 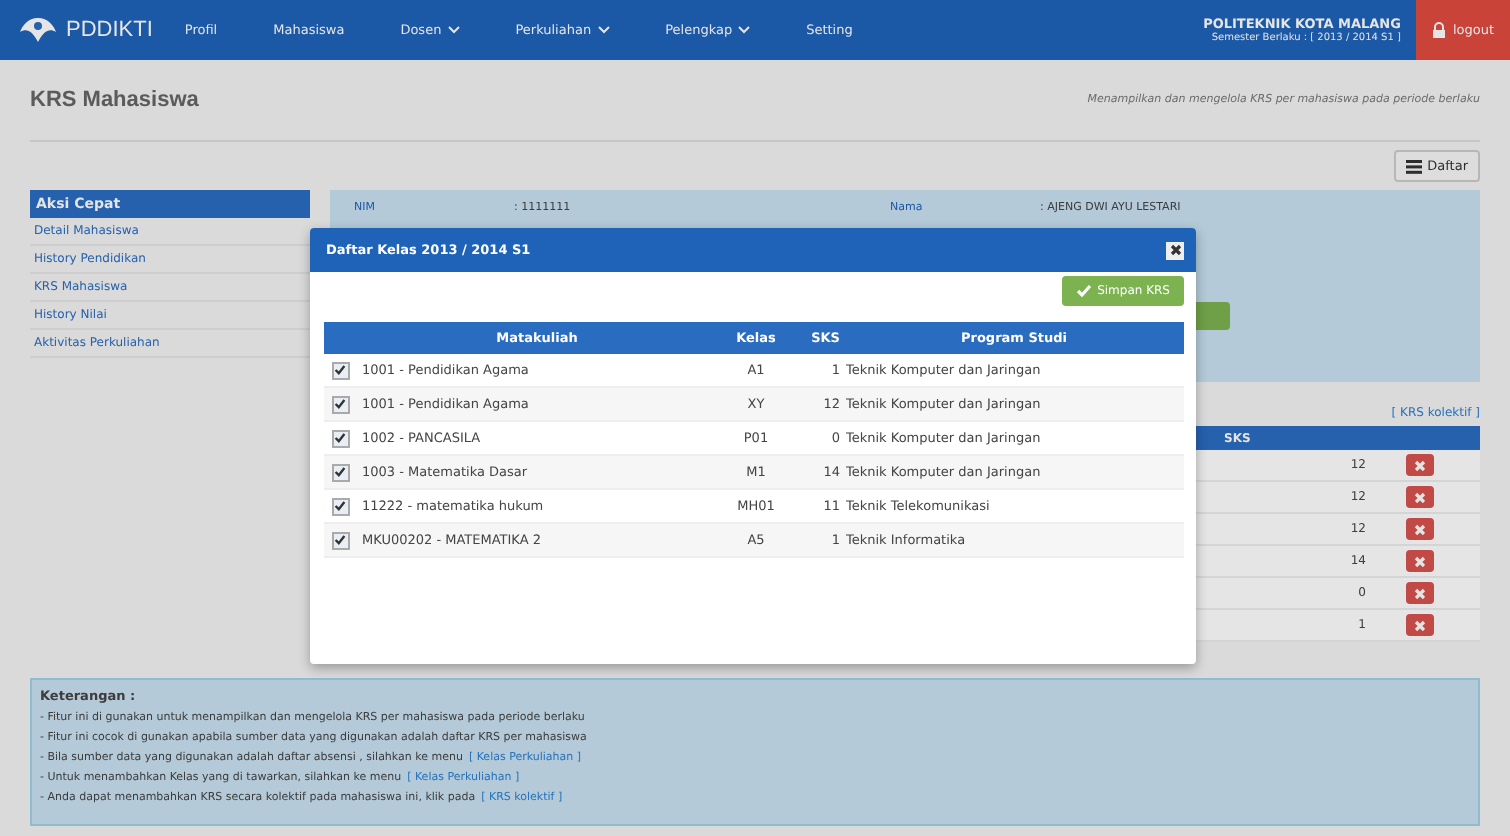 I want to click on list-icon, so click(x=1413, y=166).